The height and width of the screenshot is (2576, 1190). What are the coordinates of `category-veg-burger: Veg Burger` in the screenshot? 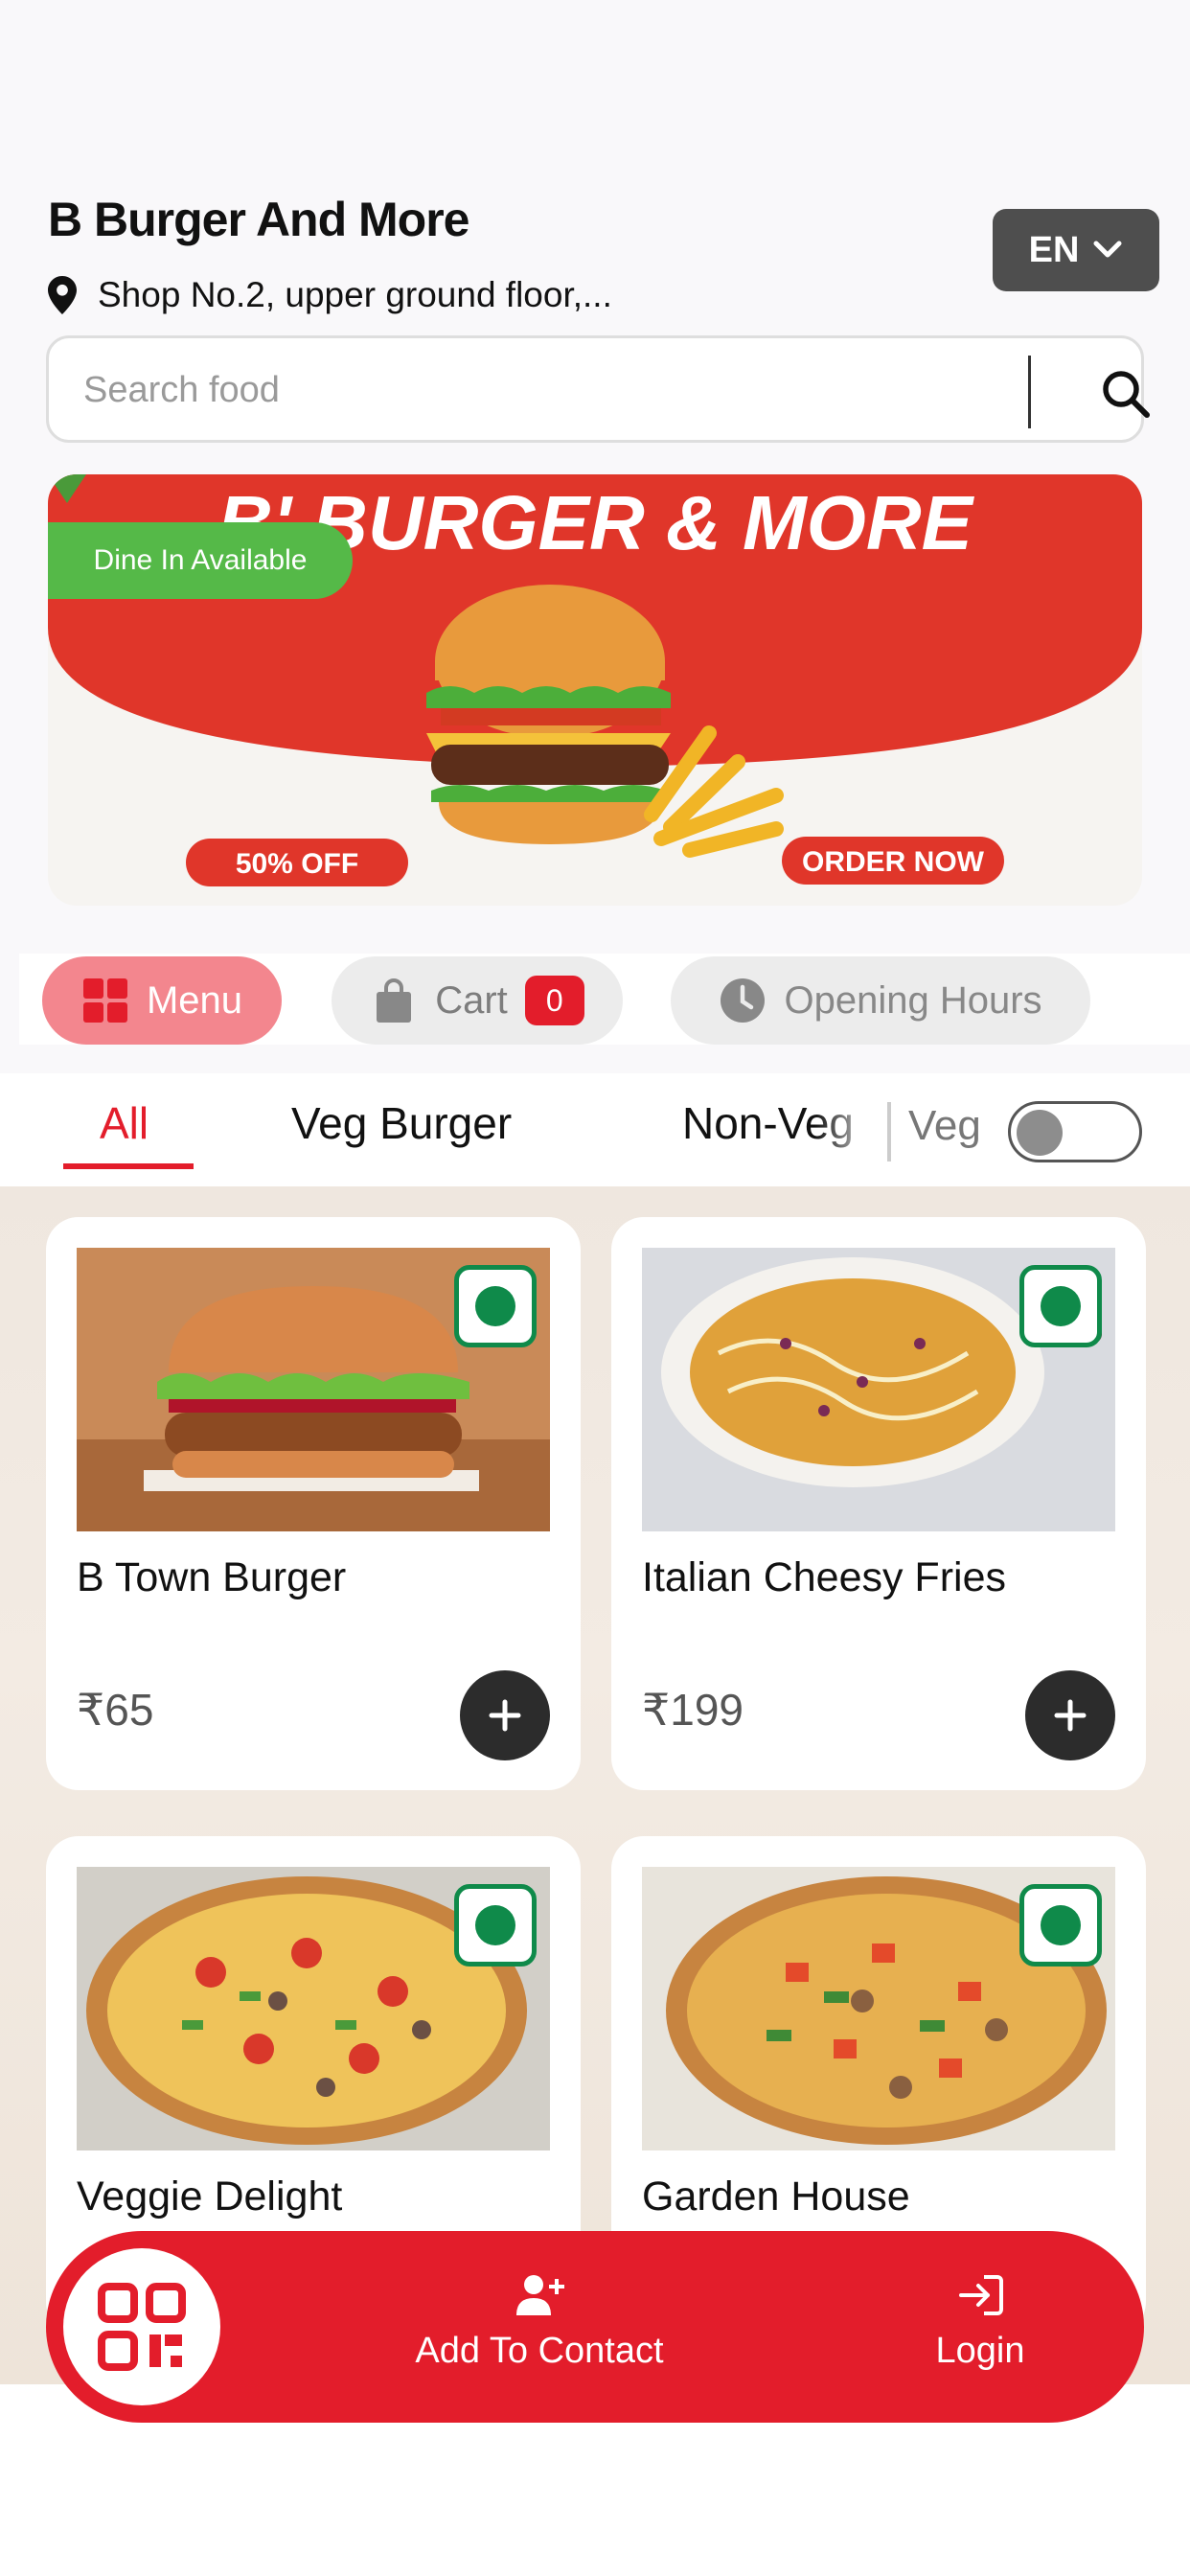 It's located at (402, 1123).